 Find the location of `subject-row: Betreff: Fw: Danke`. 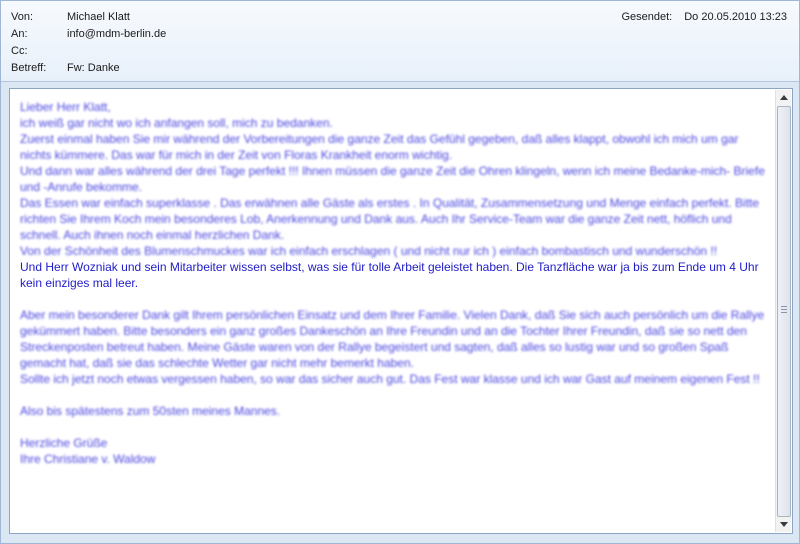

subject-row: Betreff: Fw: Danke is located at coordinates (65, 68).